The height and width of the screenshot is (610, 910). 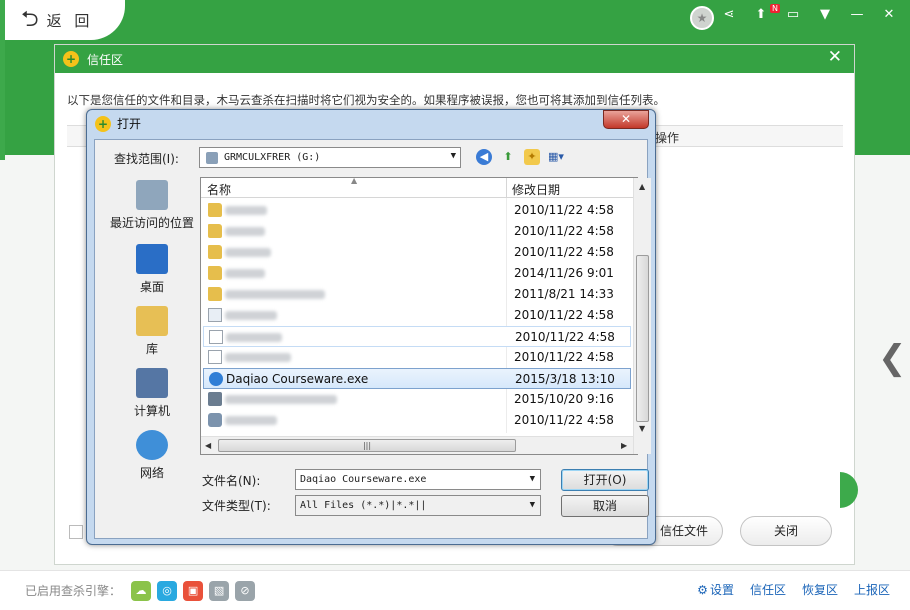 What do you see at coordinates (418, 479) in the screenshot?
I see `filename-input: Daqiao Courseware.exe ▼` at bounding box center [418, 479].